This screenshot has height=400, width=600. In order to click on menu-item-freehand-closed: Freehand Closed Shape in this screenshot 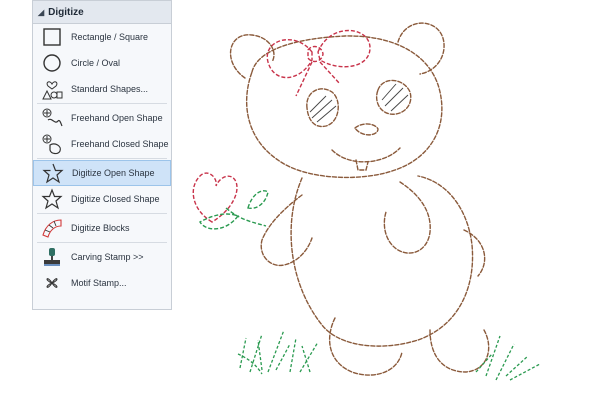, I will do `click(102, 144)`.